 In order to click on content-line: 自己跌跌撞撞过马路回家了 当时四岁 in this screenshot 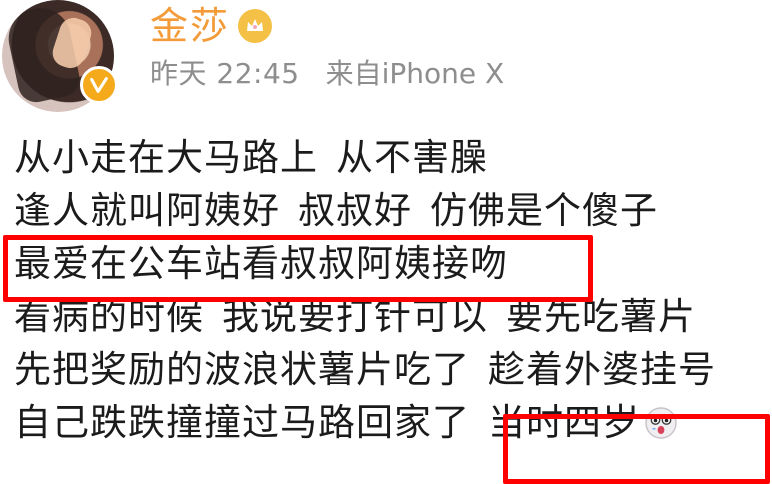, I will do `click(393, 422)`.